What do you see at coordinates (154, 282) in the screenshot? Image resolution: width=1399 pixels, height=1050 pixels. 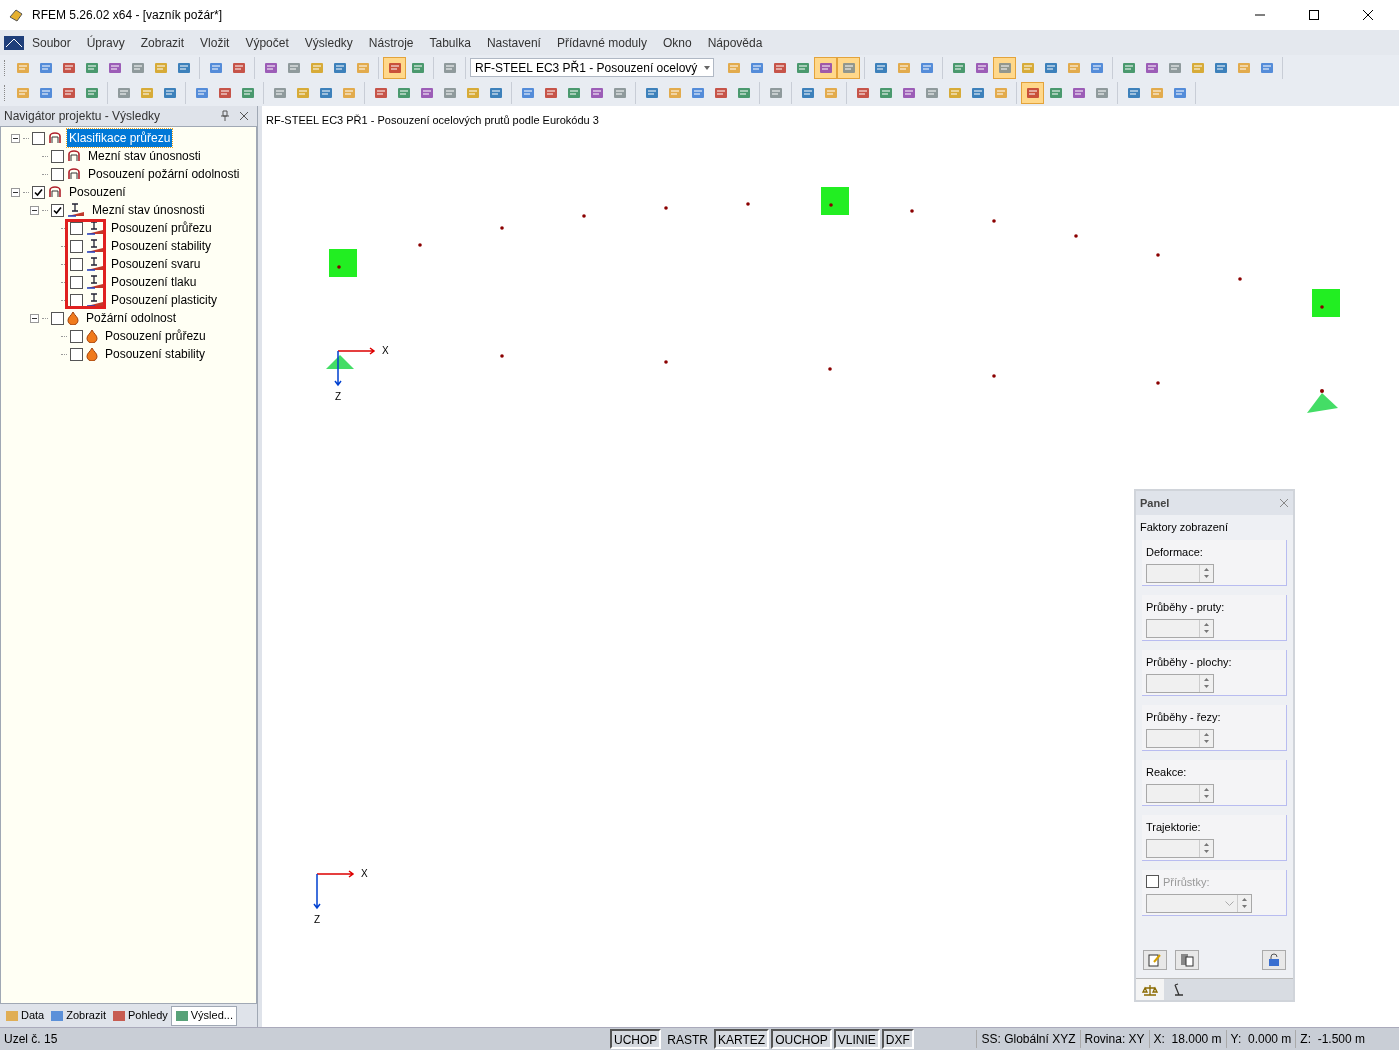 I see `tree-item: Posouzení tlaku` at bounding box center [154, 282].